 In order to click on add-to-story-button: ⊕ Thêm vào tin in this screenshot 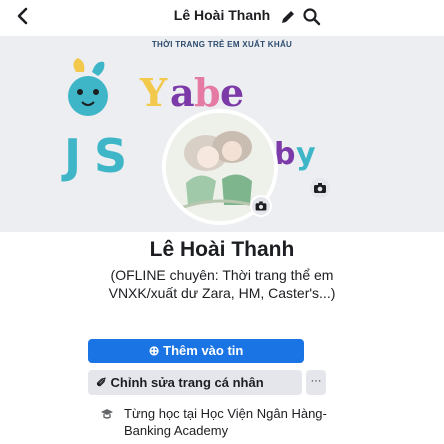, I will do `click(196, 351)`.